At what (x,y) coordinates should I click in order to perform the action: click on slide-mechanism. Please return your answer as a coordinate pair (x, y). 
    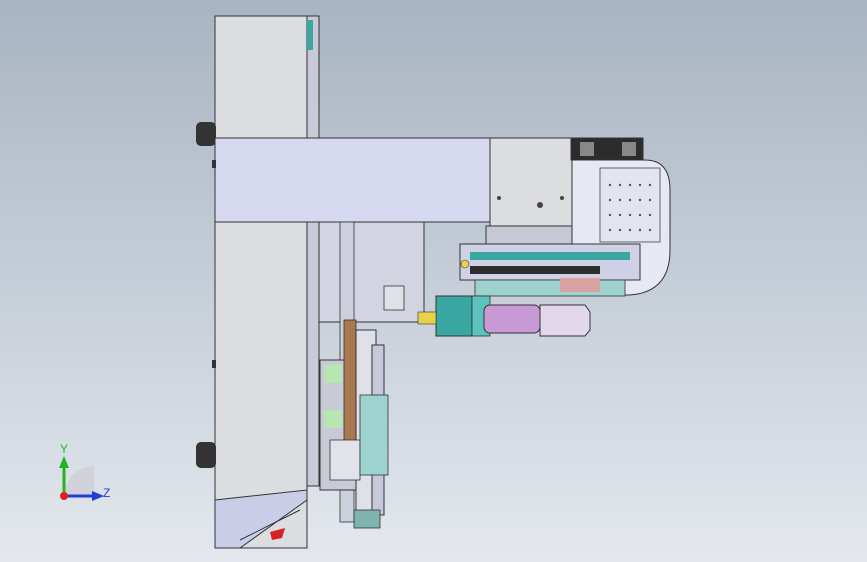
    Looking at the image, I should click on (550, 270).